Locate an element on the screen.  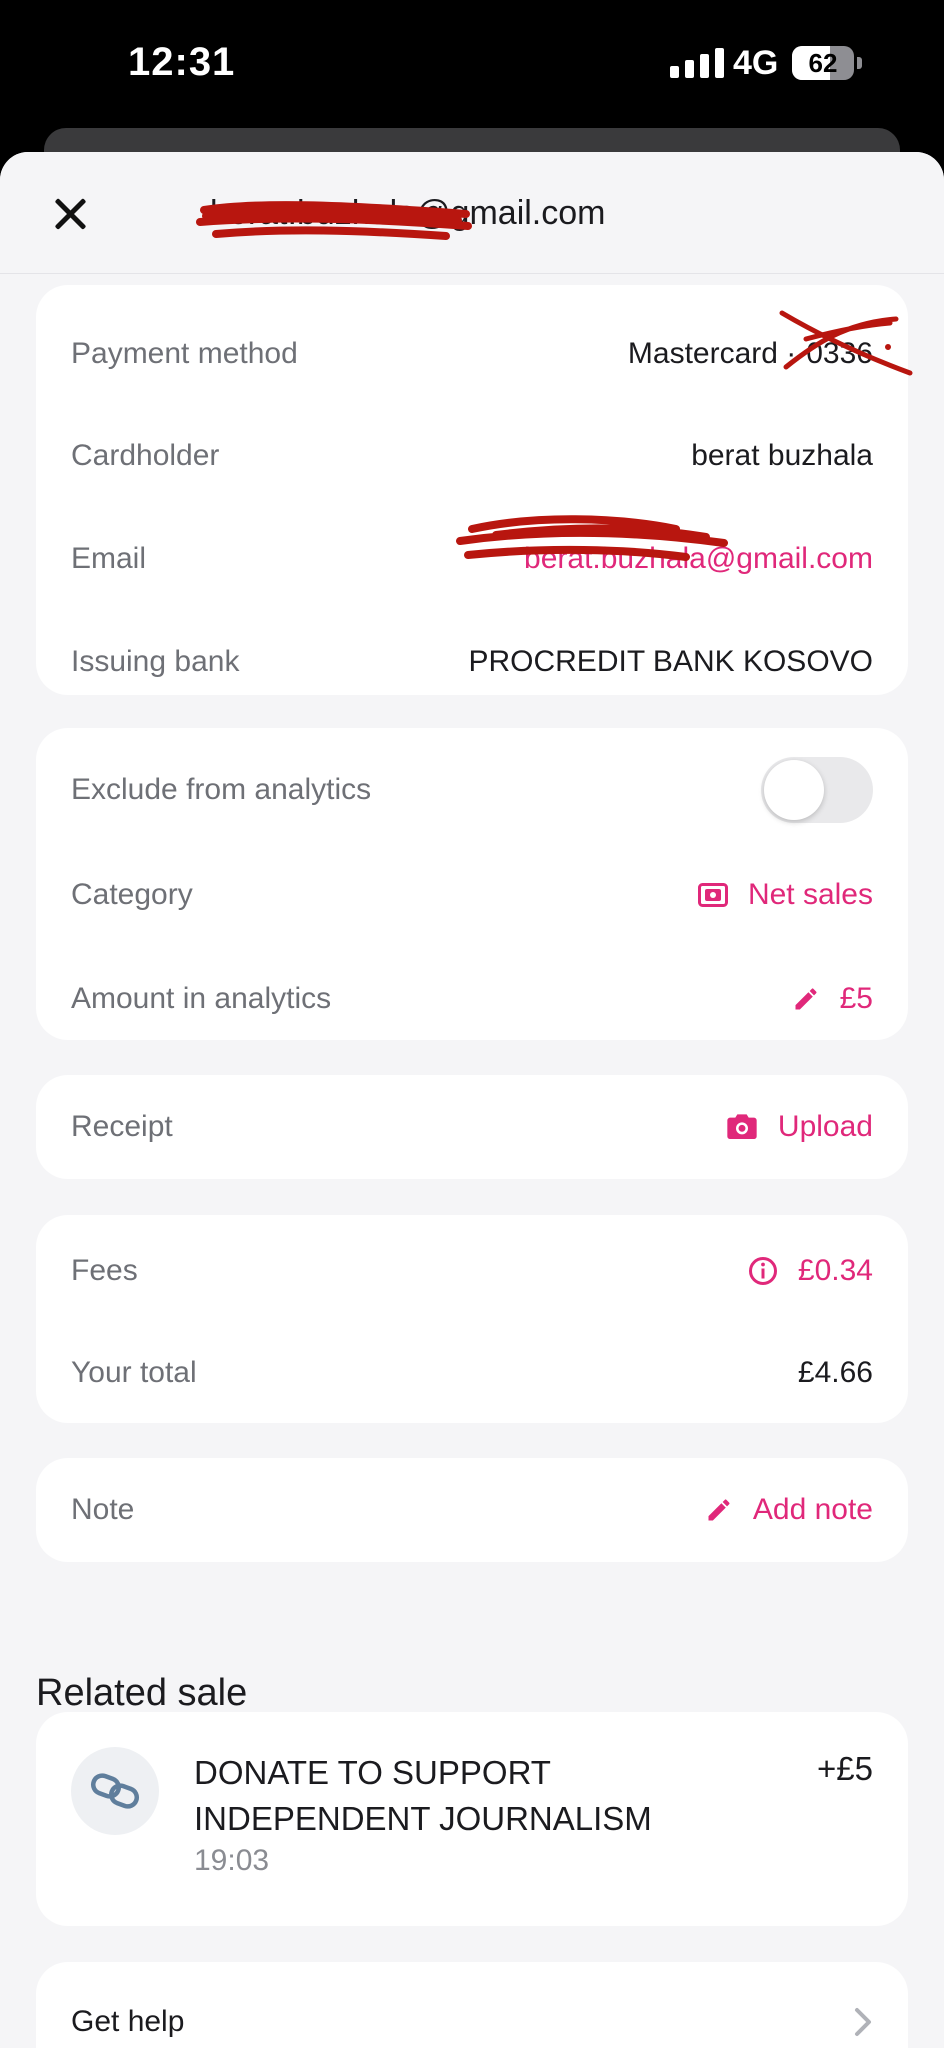
battery-level: 62 is located at coordinates (823, 63).